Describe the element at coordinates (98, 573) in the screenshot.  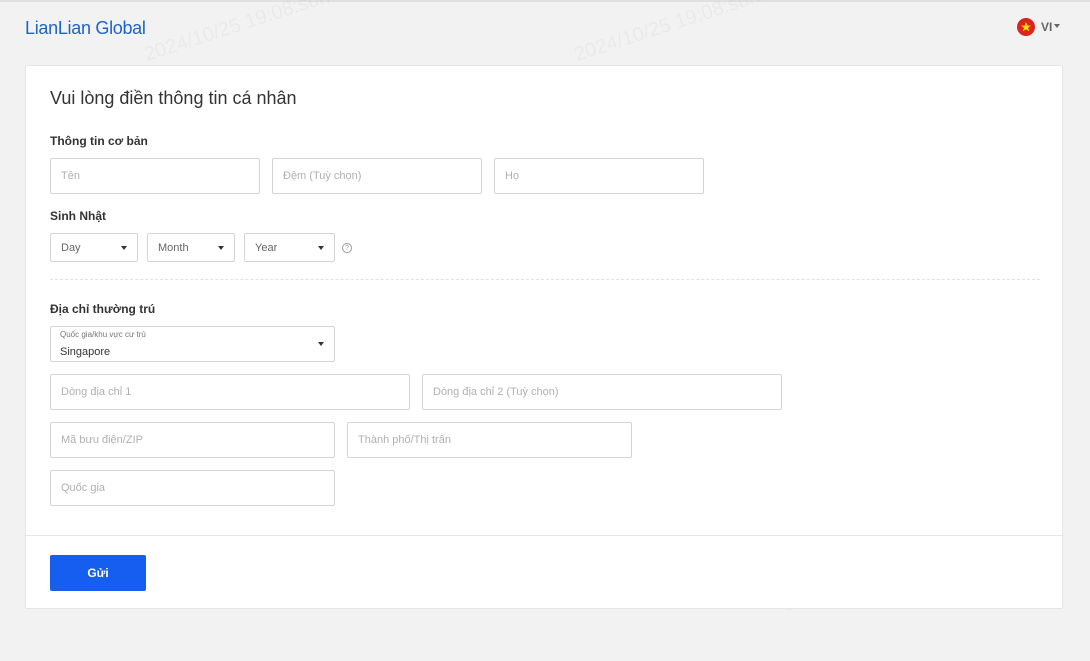
I see `submit-button: Gửi` at that location.